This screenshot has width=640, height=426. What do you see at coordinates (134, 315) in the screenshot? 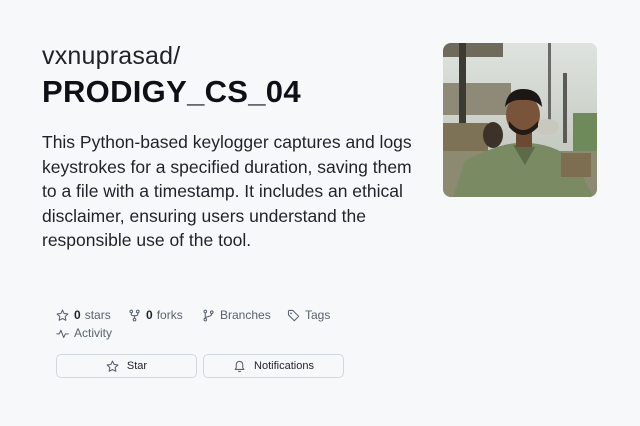
I see `fork-icon` at bounding box center [134, 315].